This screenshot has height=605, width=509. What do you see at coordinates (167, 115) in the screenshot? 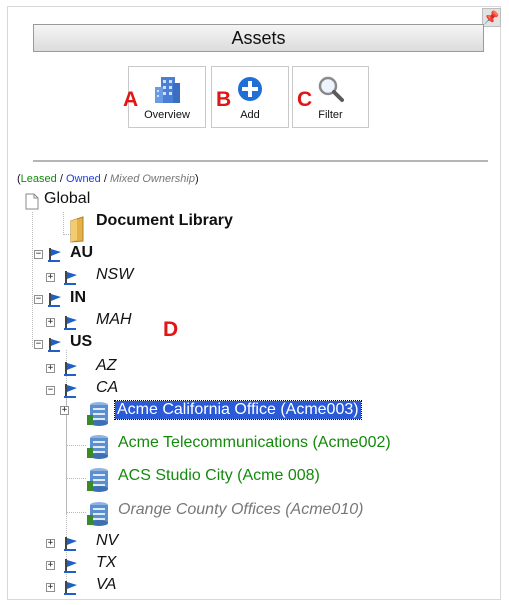
I see `overview-label: Overview` at bounding box center [167, 115].